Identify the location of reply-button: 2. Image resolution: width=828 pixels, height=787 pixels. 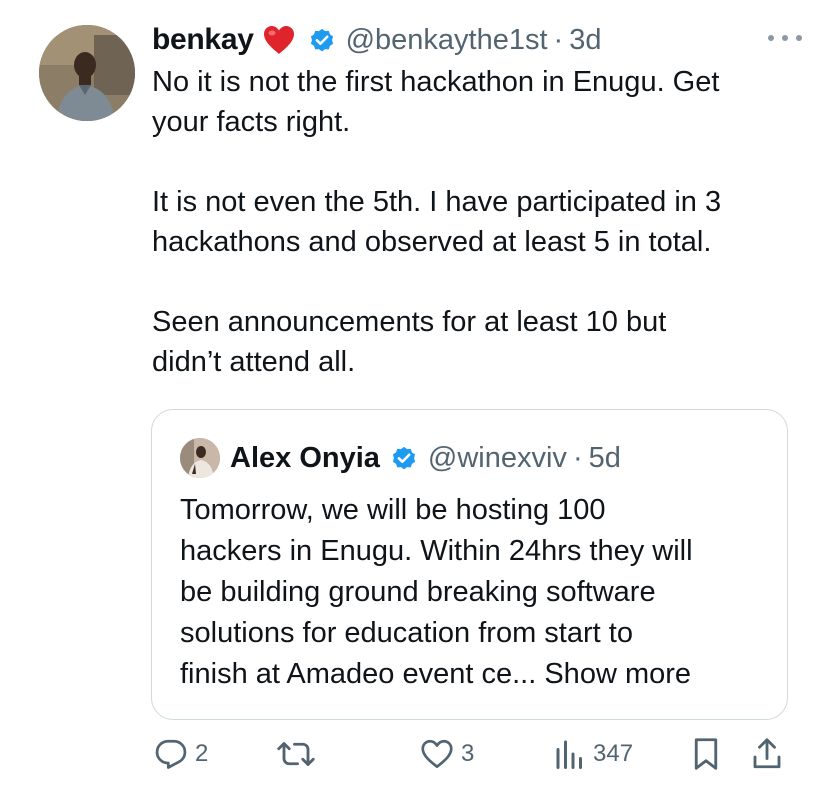
(180, 754).